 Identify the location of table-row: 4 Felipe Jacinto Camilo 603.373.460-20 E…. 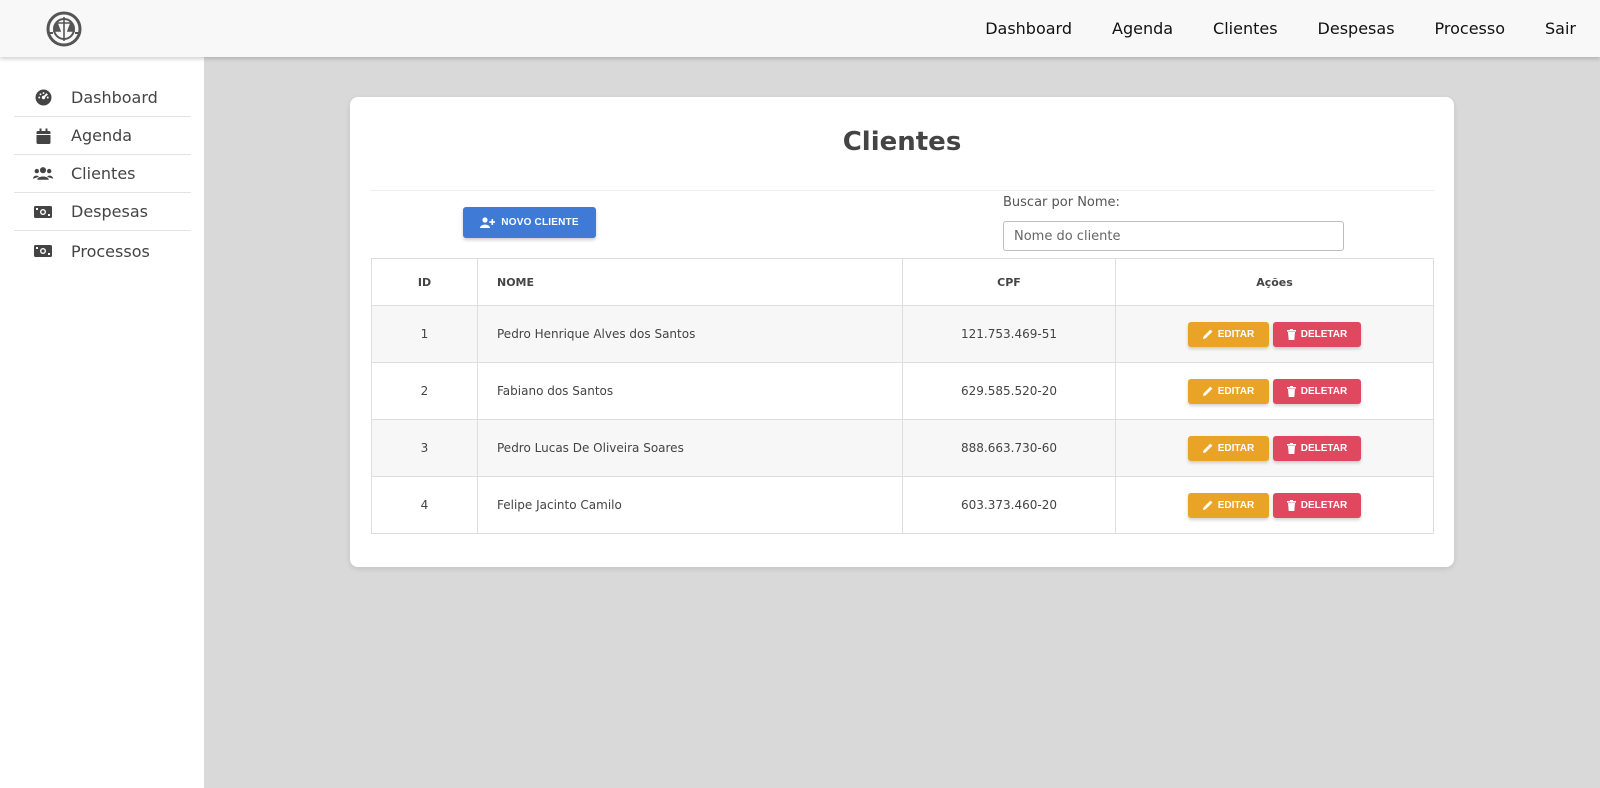
(902, 505).